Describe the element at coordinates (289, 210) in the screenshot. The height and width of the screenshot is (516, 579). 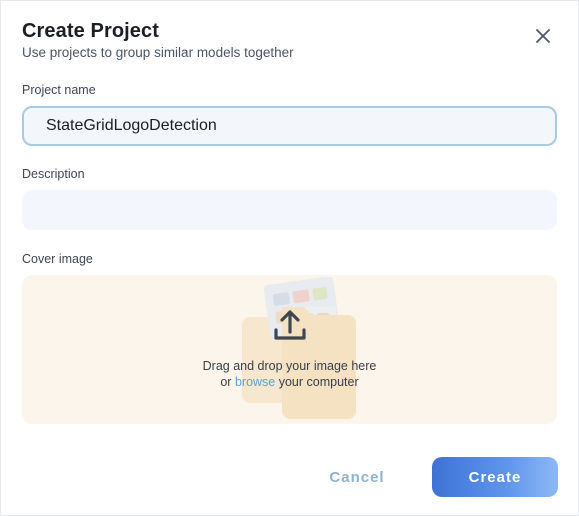
I see `description-input` at that location.